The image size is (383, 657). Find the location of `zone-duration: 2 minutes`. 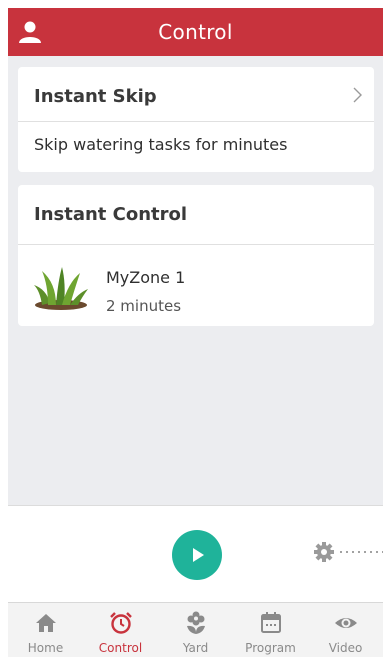

zone-duration: 2 minutes is located at coordinates (144, 306).